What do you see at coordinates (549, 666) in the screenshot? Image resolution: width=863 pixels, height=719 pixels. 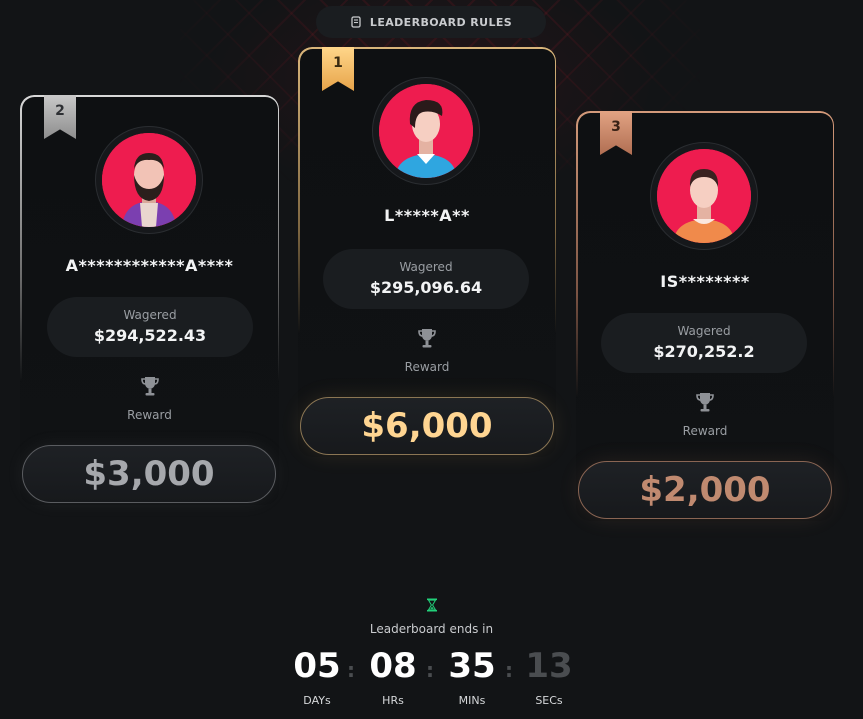 I see `seconds-value: 13` at bounding box center [549, 666].